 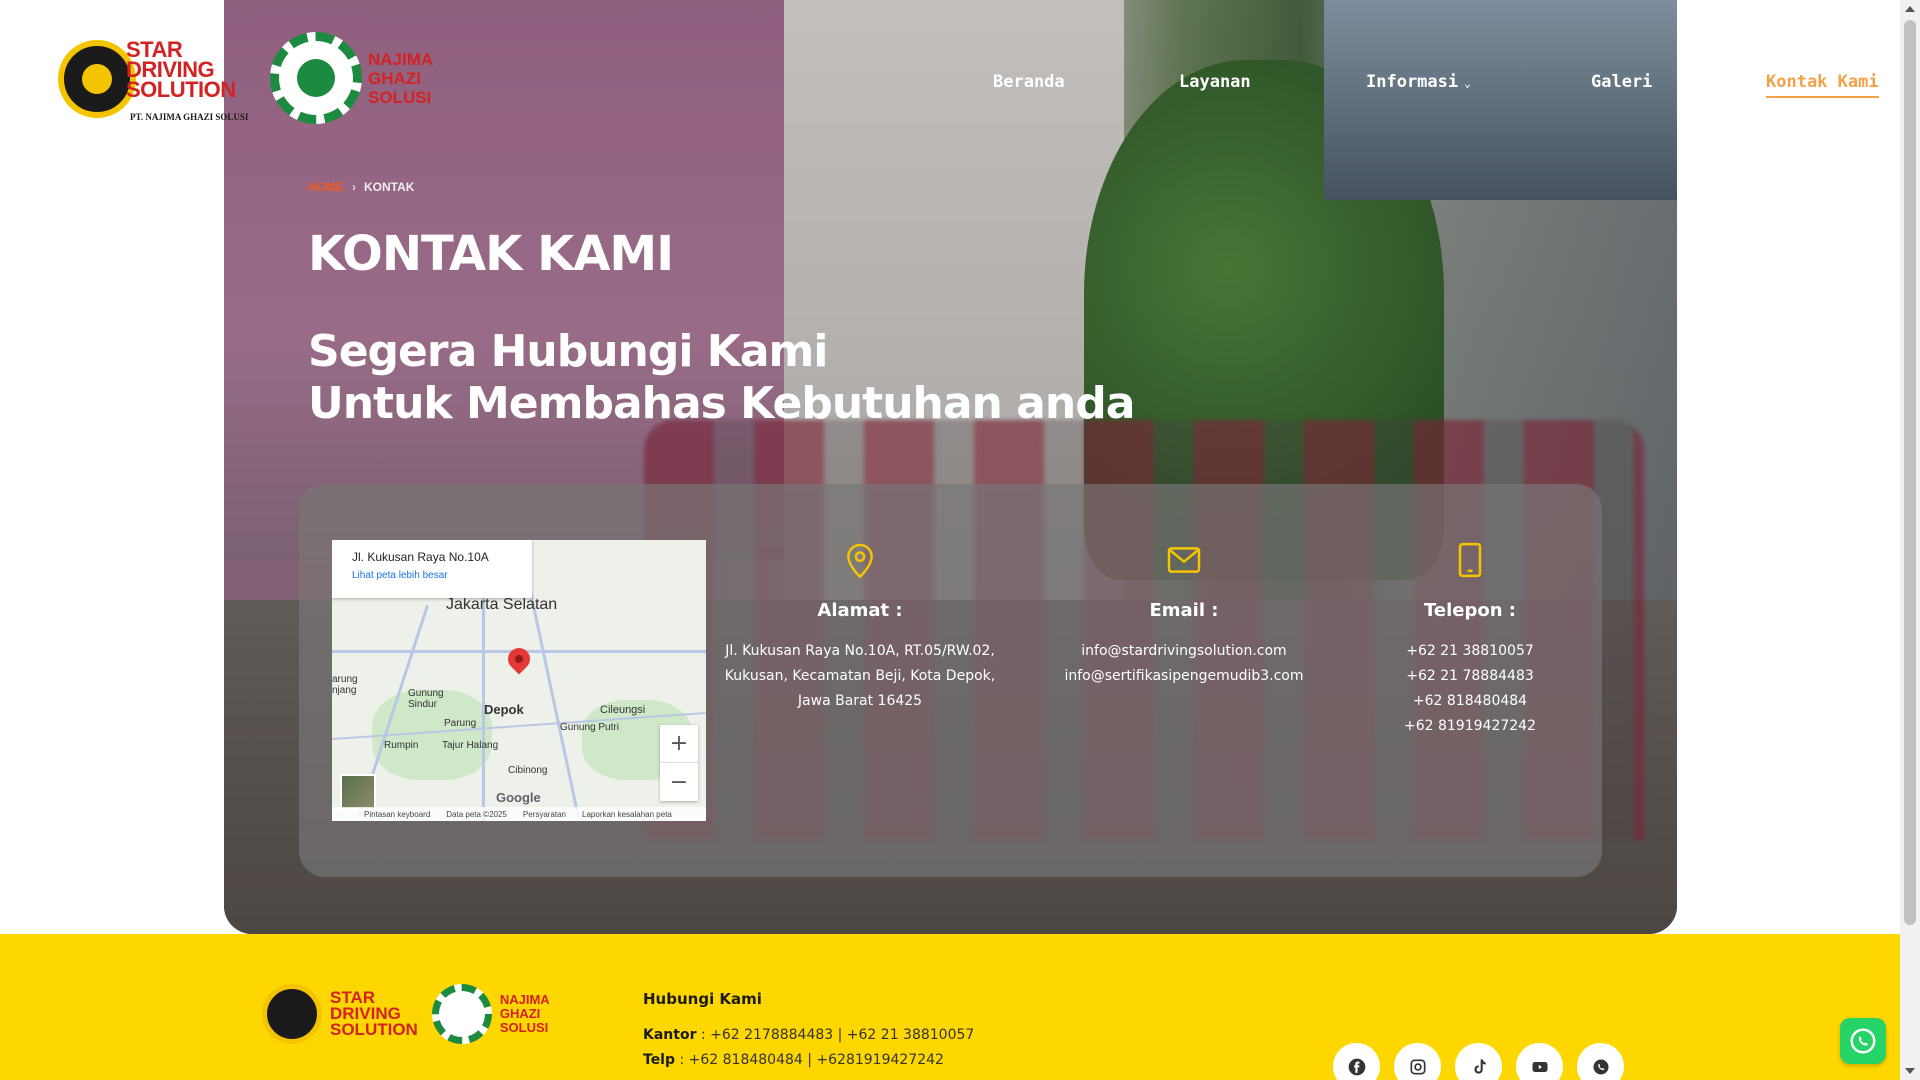 What do you see at coordinates (502, 604) in the screenshot?
I see `map-label-jakarta-selatan: Jakarta Selatan` at bounding box center [502, 604].